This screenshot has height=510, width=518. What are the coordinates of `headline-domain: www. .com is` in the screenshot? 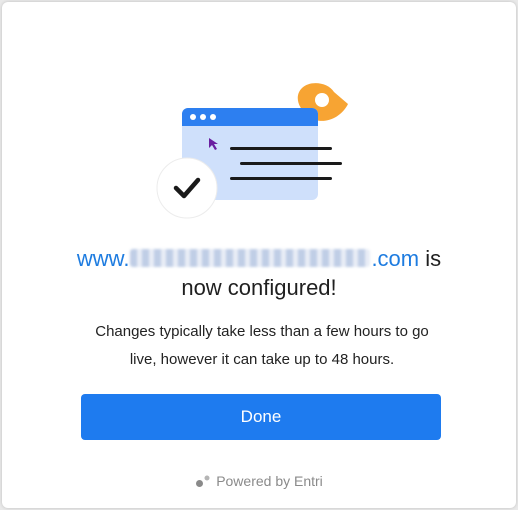 It's located at (259, 259).